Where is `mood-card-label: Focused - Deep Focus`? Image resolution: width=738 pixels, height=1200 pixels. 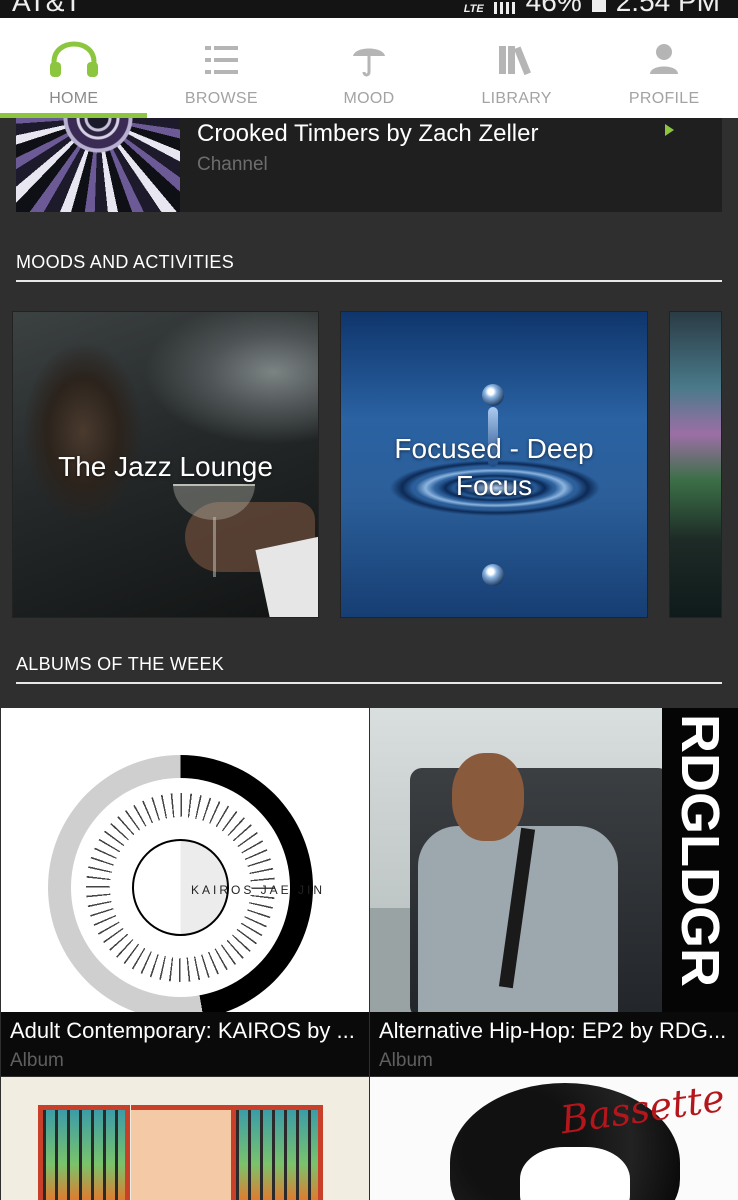
mood-card-label: Focused - Deep Focus is located at coordinates (494, 467).